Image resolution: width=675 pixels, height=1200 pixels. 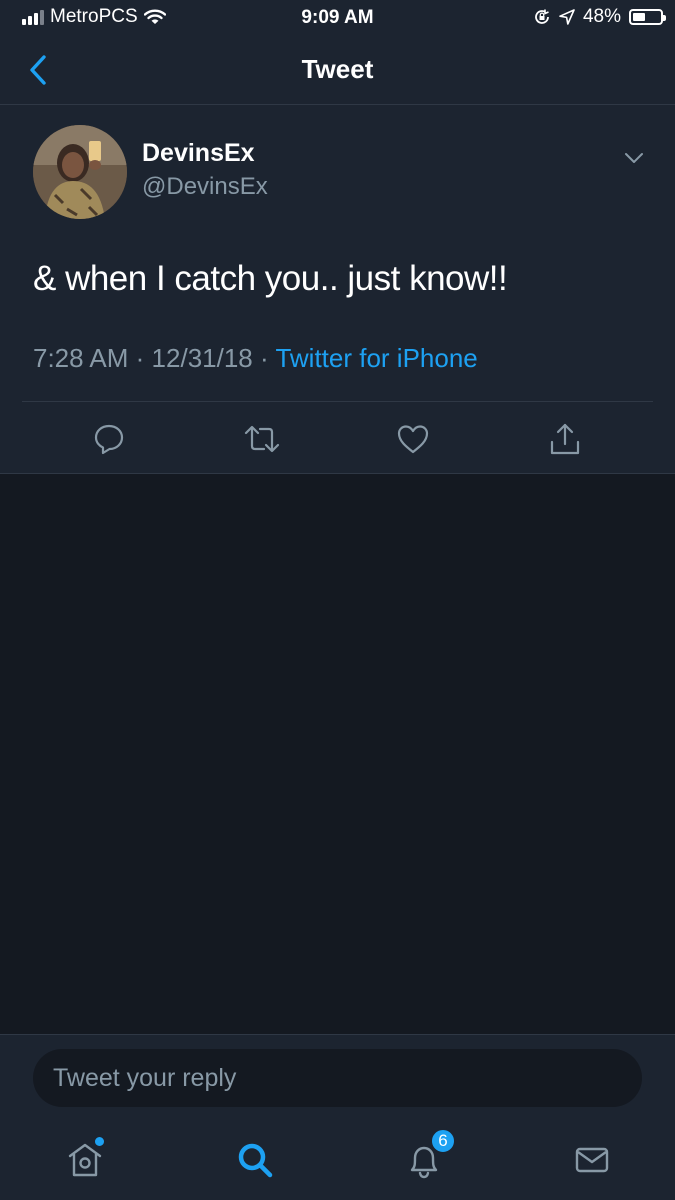 I want to click on chevron-down-icon, so click(x=634, y=158).